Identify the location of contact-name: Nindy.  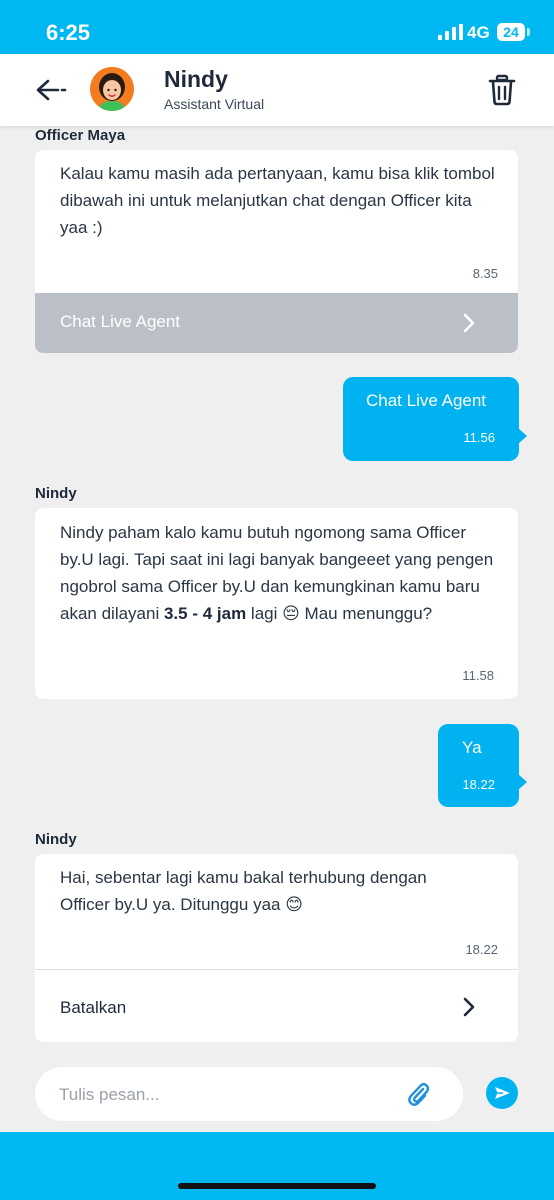
(196, 79).